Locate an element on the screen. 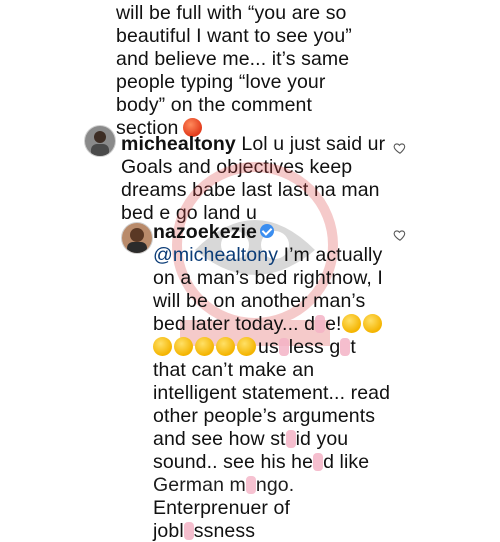 This screenshot has height=542, width=500. comment-text-line: jobl ssness is located at coordinates (204, 531).